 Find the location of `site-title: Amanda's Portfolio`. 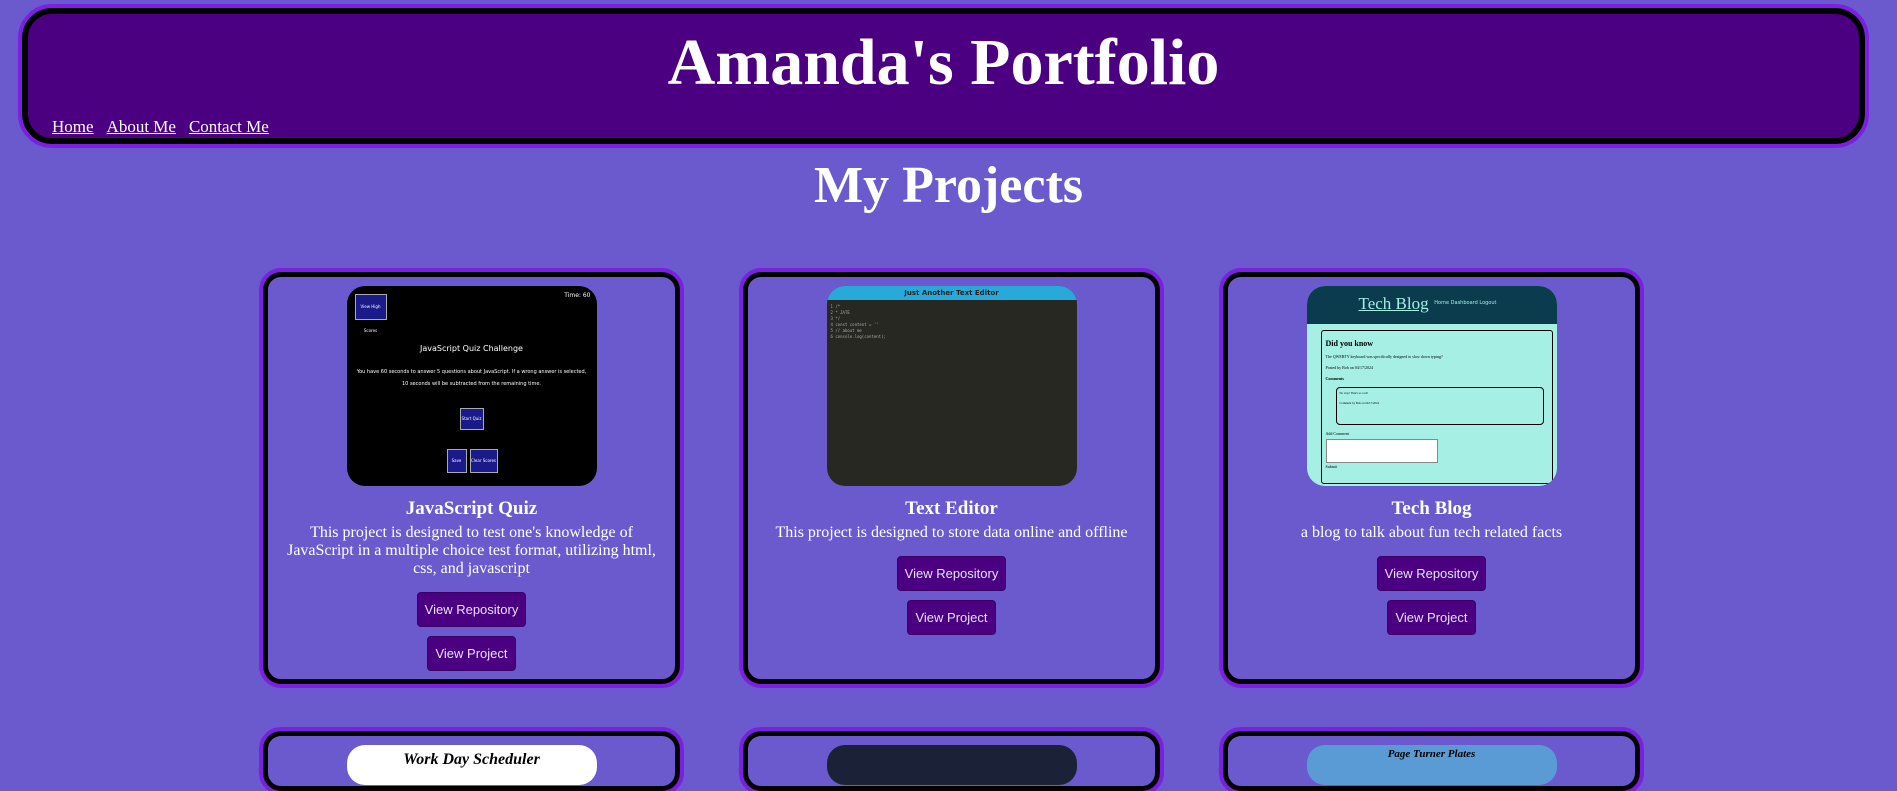

site-title: Amanda's Portfolio is located at coordinates (943, 62).